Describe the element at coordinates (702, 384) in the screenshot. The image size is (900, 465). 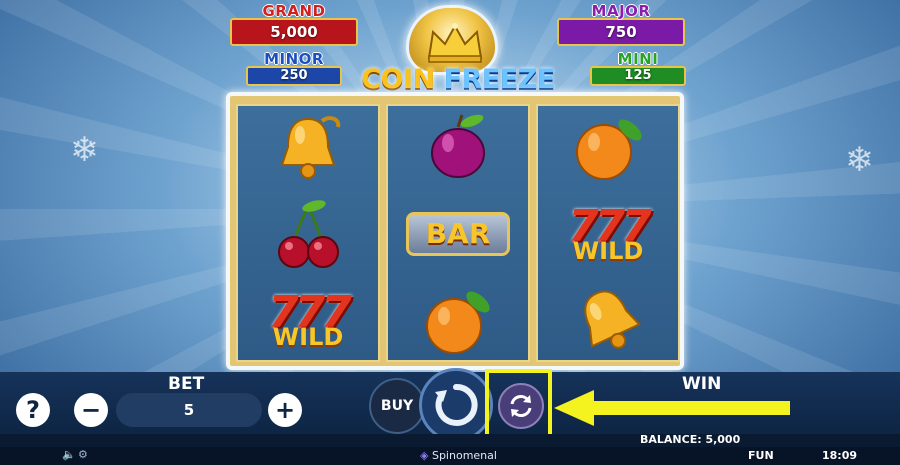
I see `win-label: WIN` at that location.